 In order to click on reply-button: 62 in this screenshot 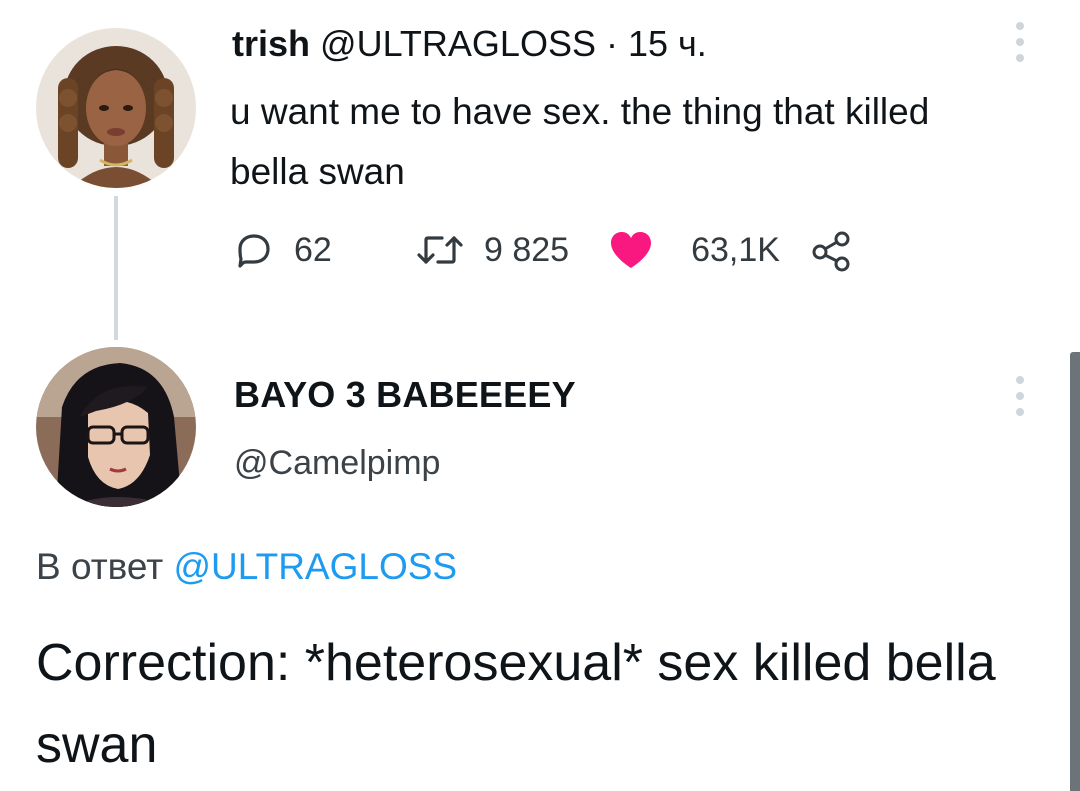, I will do `click(323, 250)`.